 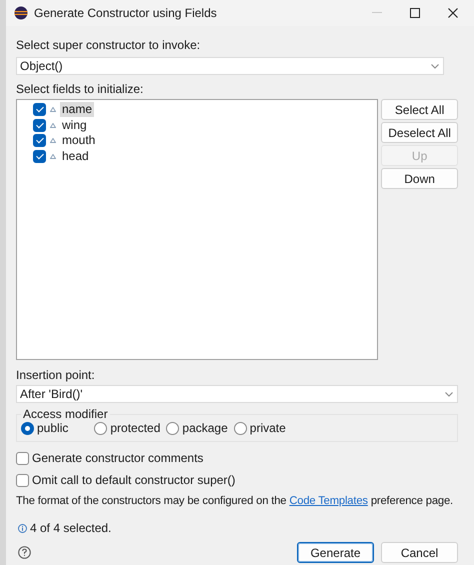 I want to click on field-item: name, so click(x=77, y=110).